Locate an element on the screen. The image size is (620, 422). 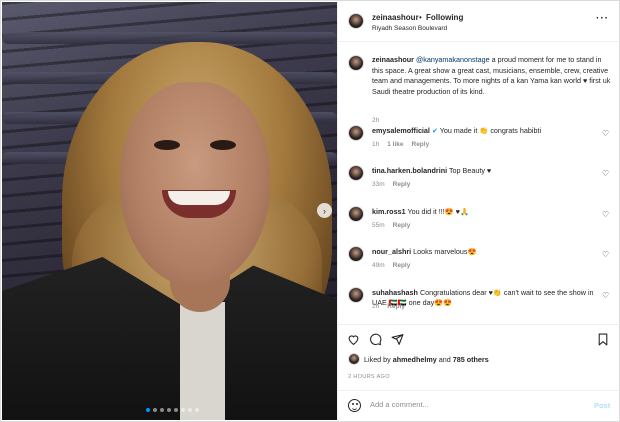
commenter-username: suhahashash is located at coordinates (395, 292).